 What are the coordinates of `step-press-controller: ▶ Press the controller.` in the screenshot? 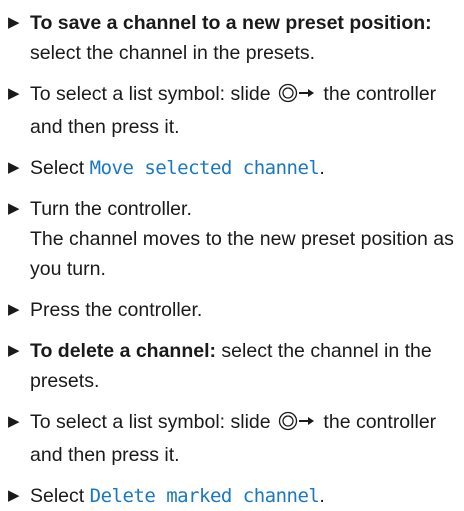 It's located at (234, 310).